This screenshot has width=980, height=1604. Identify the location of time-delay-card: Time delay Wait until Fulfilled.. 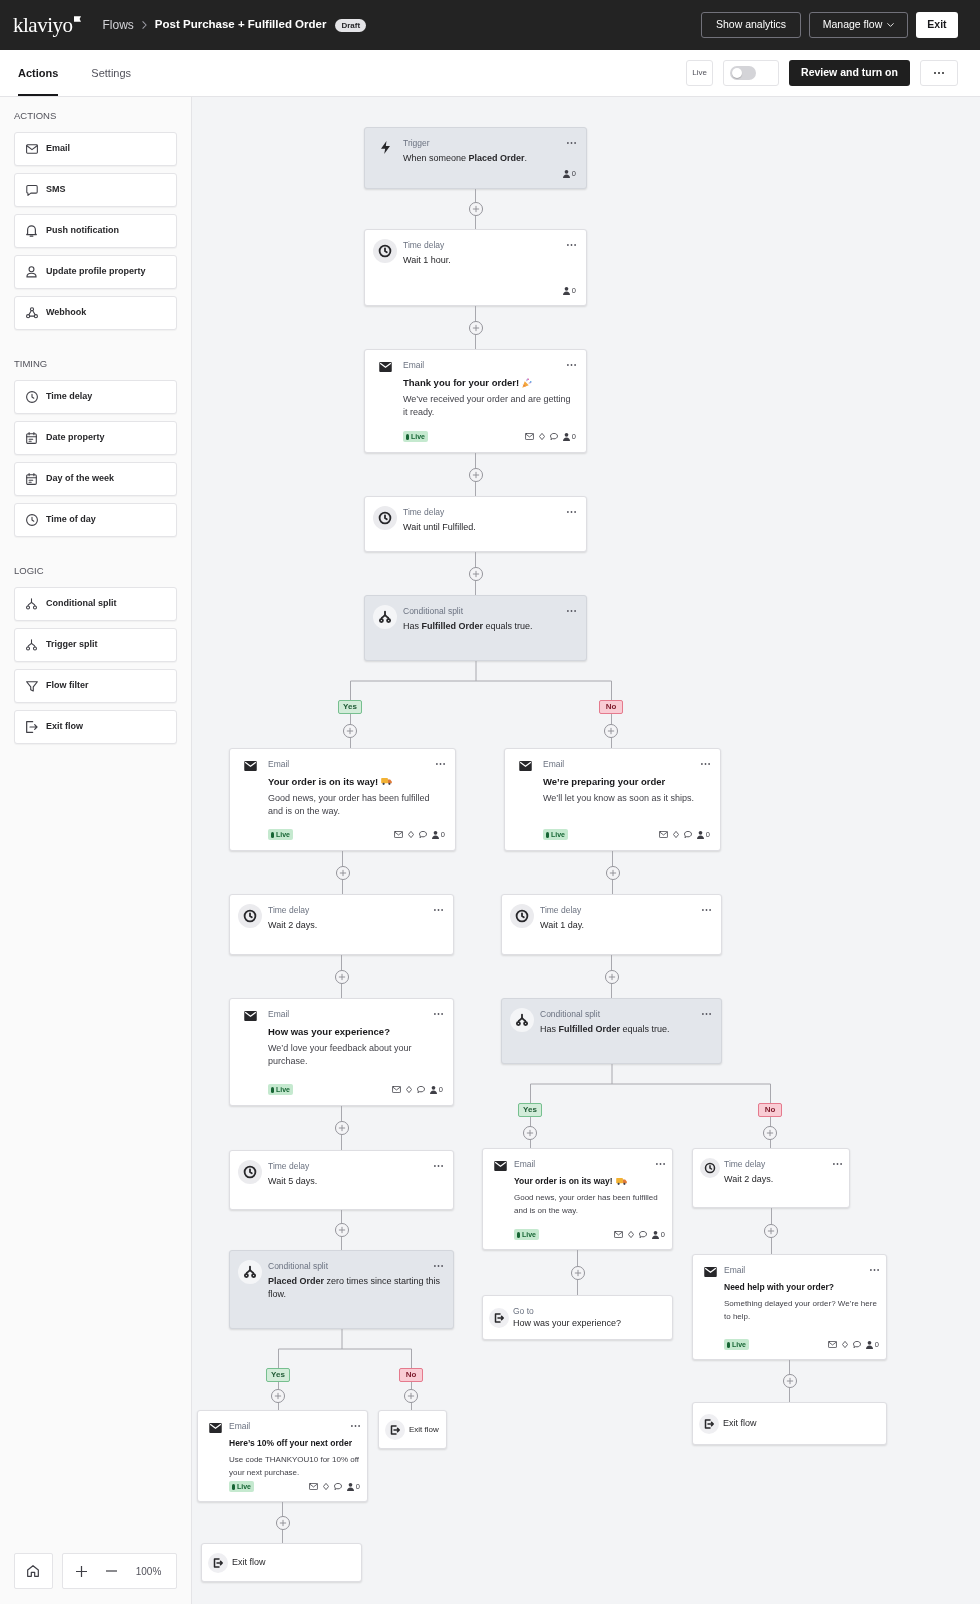
(475, 524).